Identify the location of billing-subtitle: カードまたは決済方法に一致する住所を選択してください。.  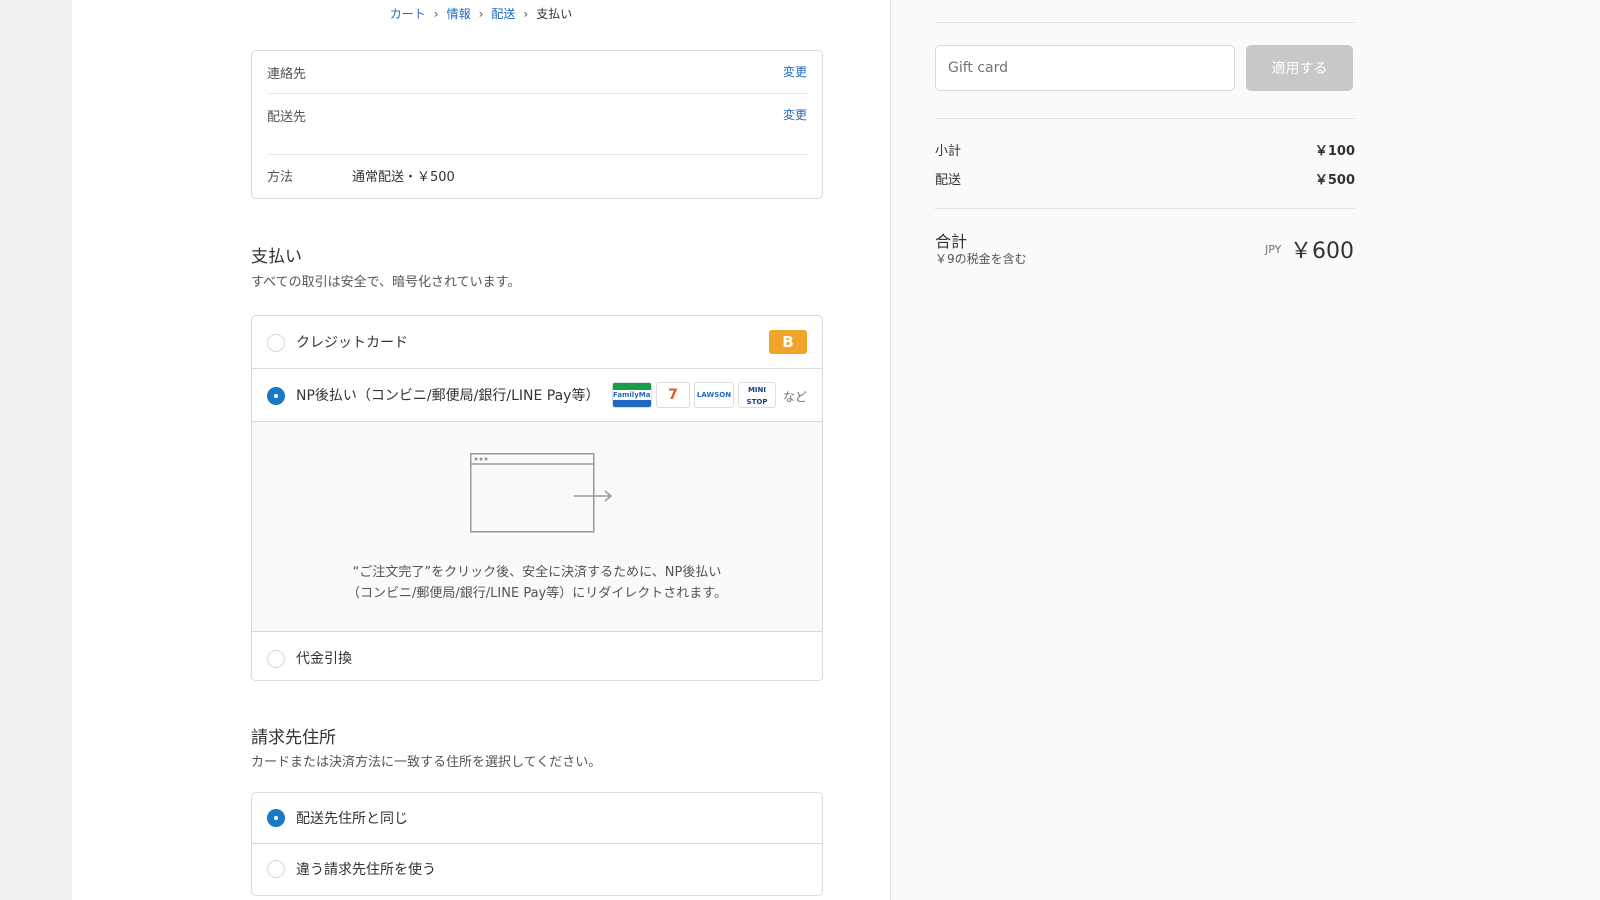
(426, 762).